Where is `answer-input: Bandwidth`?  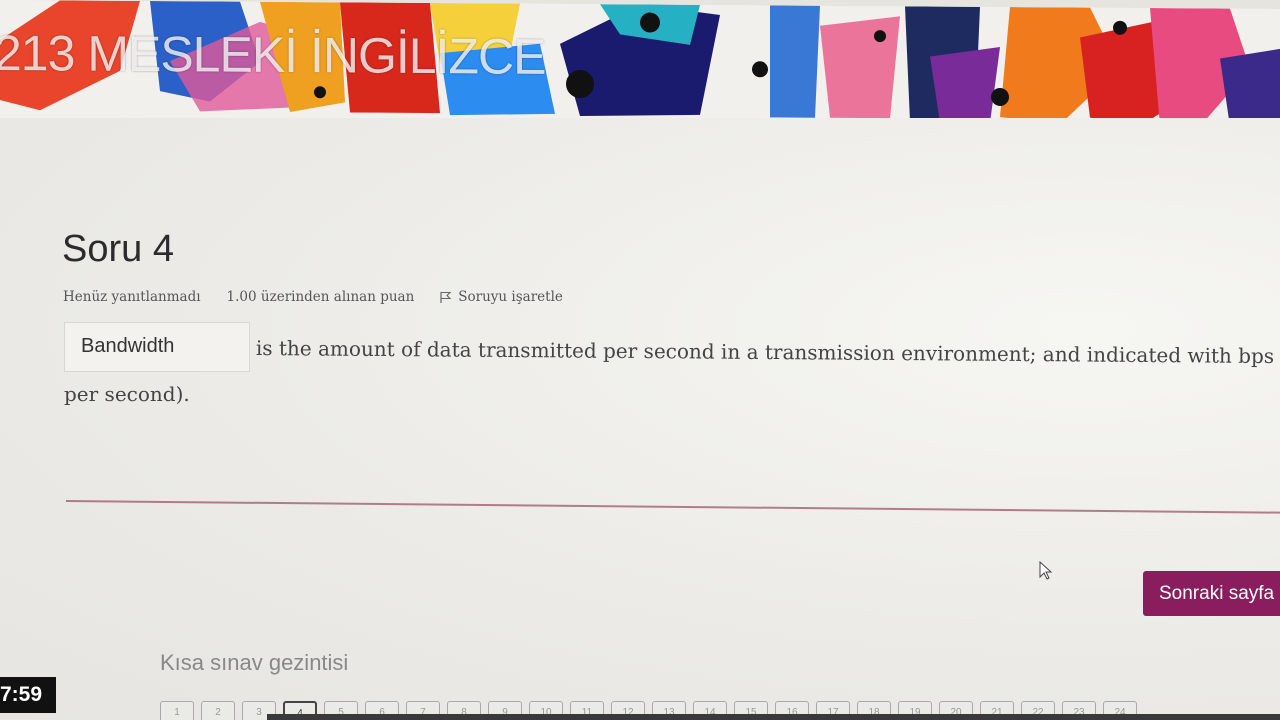
answer-input: Bandwidth is located at coordinates (157, 347).